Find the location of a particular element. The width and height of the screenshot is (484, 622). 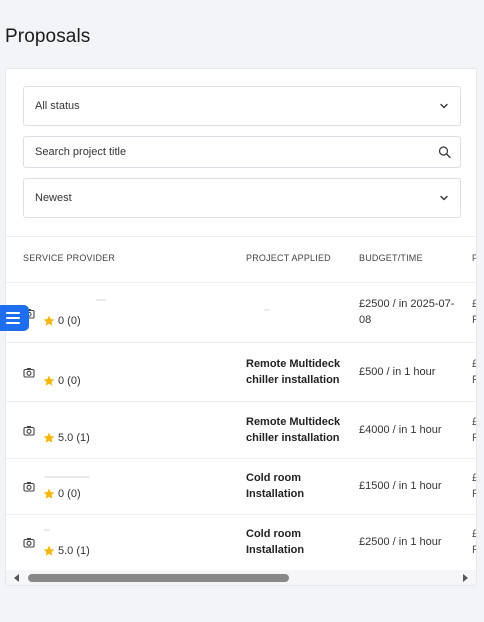

budget-time: £500 / in 1 hour is located at coordinates (397, 372).